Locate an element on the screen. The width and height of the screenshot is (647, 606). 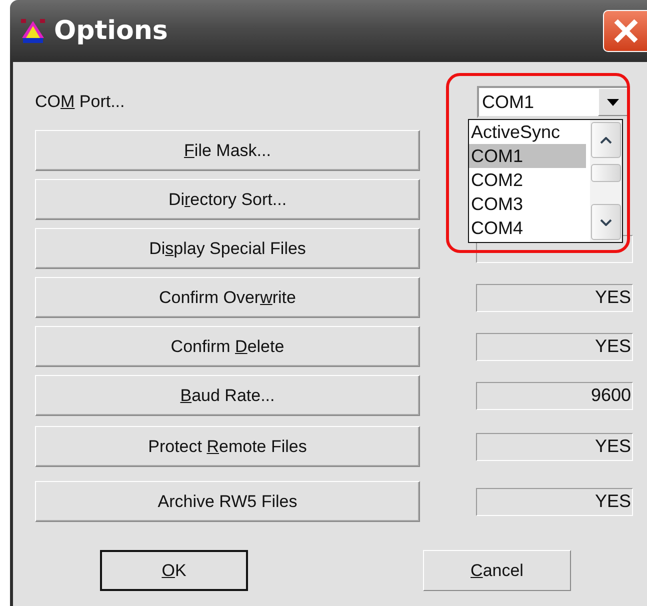
dropdown-option: COM2 is located at coordinates (527, 180).